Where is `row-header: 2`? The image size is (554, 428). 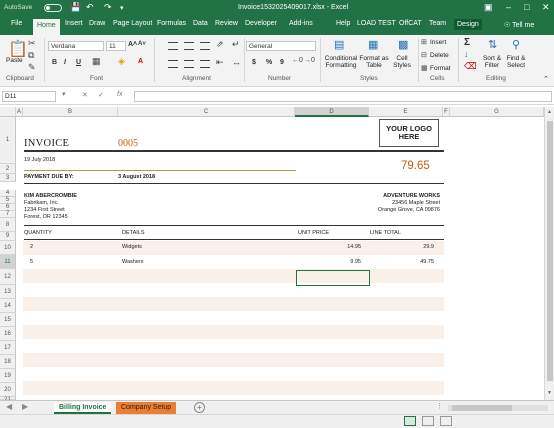 row-header: 2 is located at coordinates (8, 169).